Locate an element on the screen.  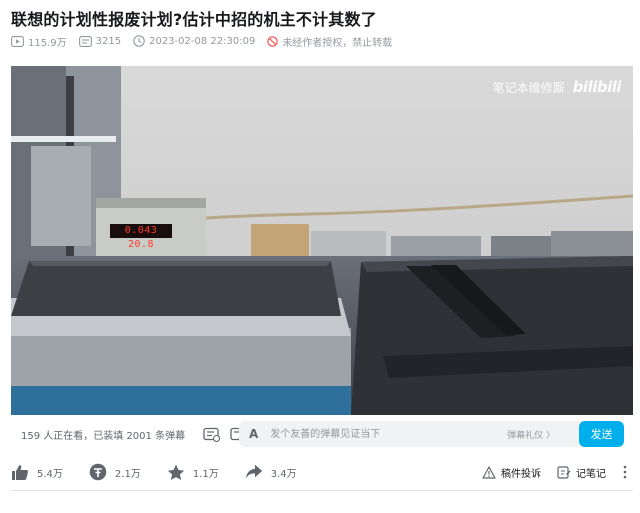
prohibited-icon is located at coordinates (273, 41).